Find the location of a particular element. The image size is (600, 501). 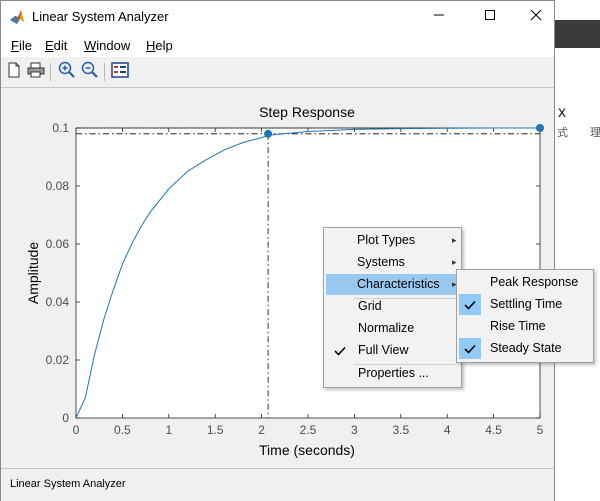

x-tick-label: 2.5 is located at coordinates (308, 430).